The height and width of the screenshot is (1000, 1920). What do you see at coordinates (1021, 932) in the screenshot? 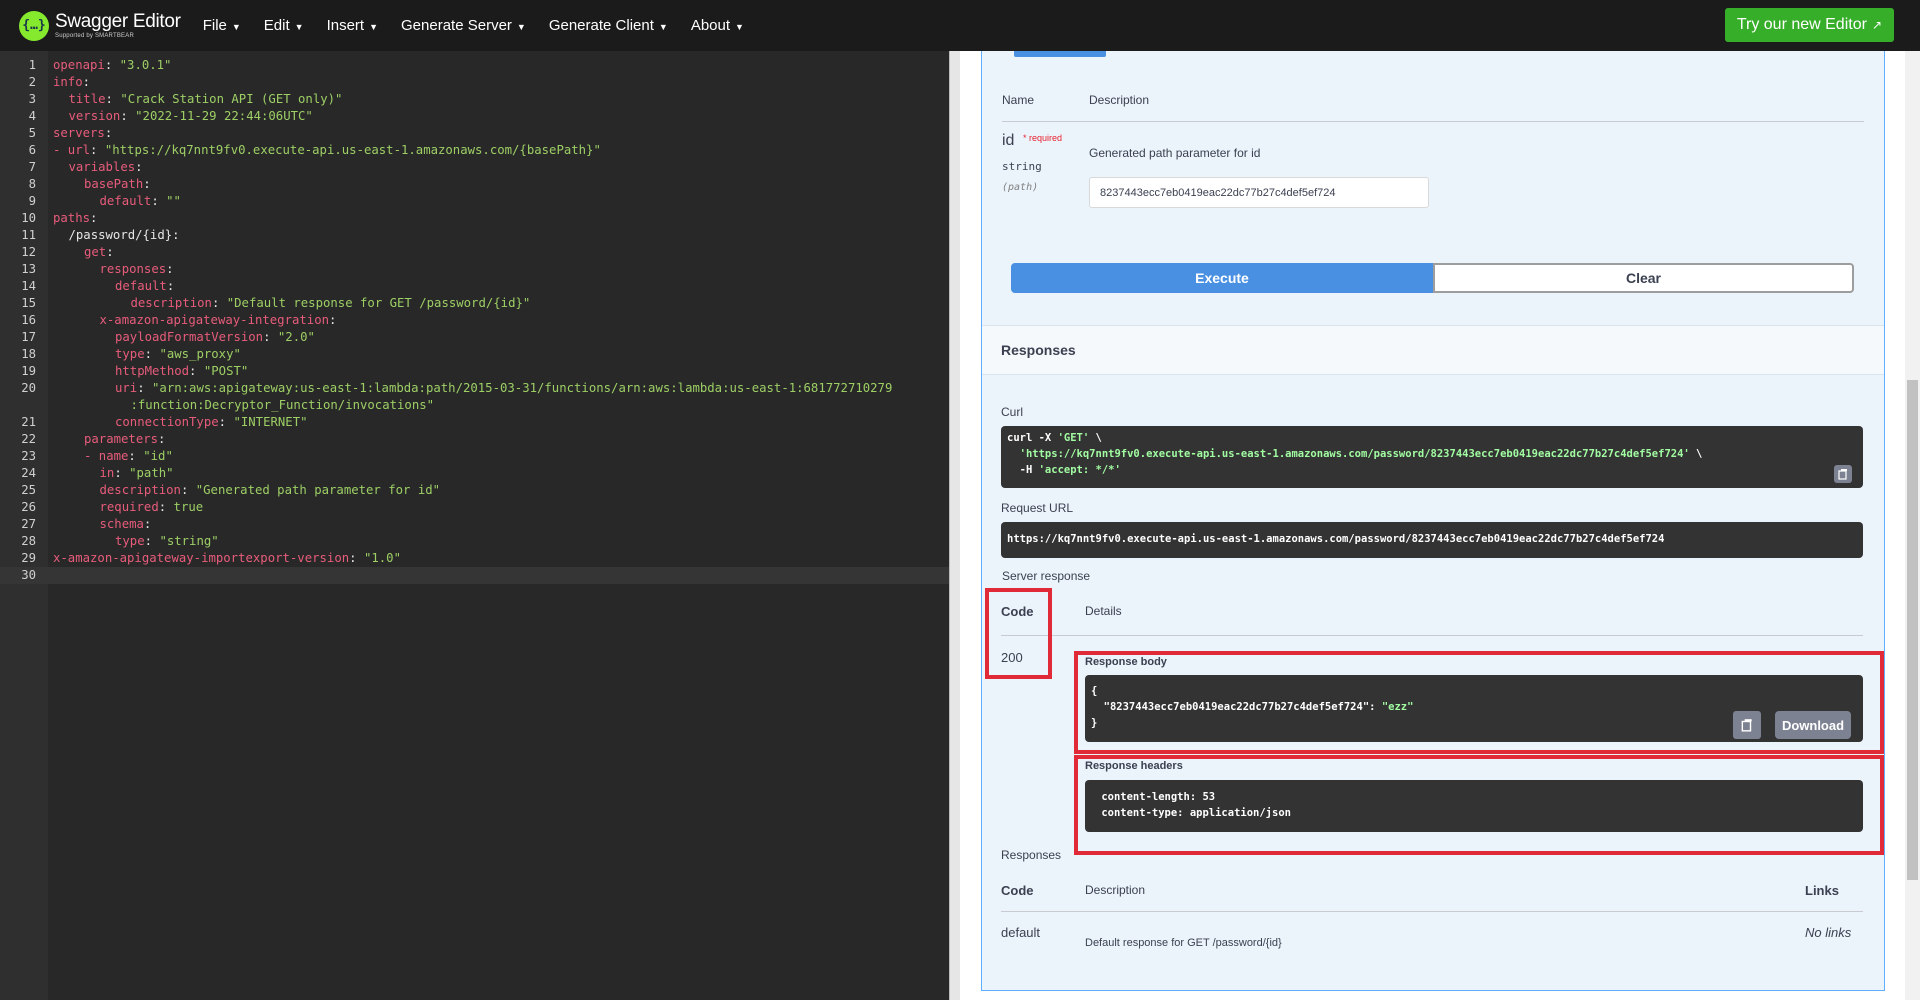
I see `response-code-default: default` at bounding box center [1021, 932].